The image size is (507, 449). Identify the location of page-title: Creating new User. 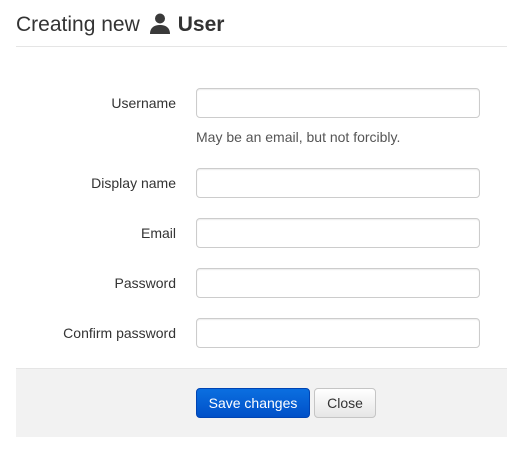
(120, 25).